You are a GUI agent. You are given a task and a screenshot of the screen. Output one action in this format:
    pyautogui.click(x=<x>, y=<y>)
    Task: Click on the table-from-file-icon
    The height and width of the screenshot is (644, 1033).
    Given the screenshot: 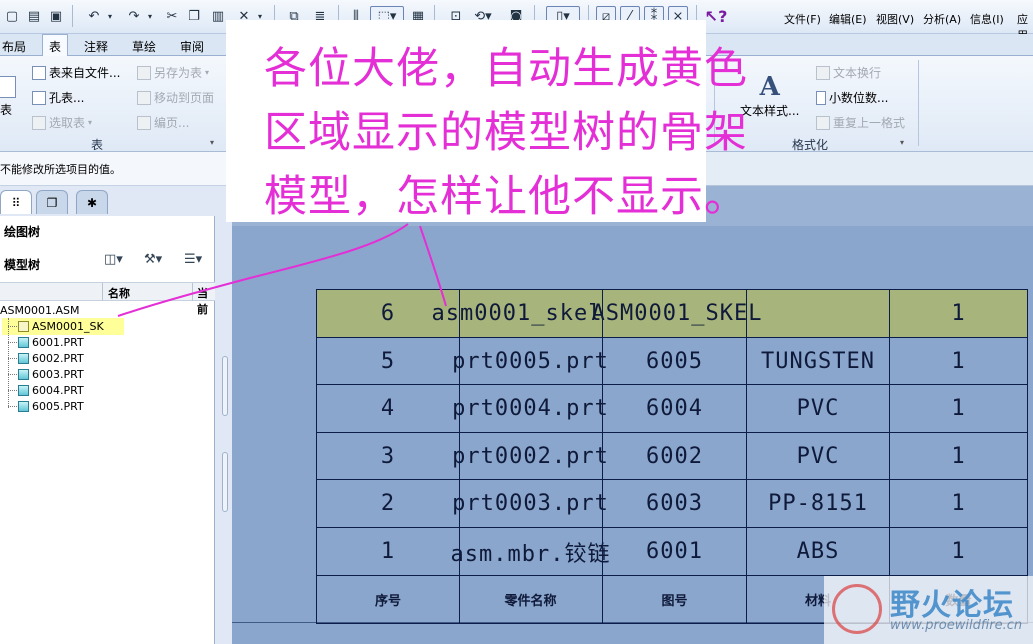 What is the action you would take?
    pyautogui.click(x=39, y=72)
    